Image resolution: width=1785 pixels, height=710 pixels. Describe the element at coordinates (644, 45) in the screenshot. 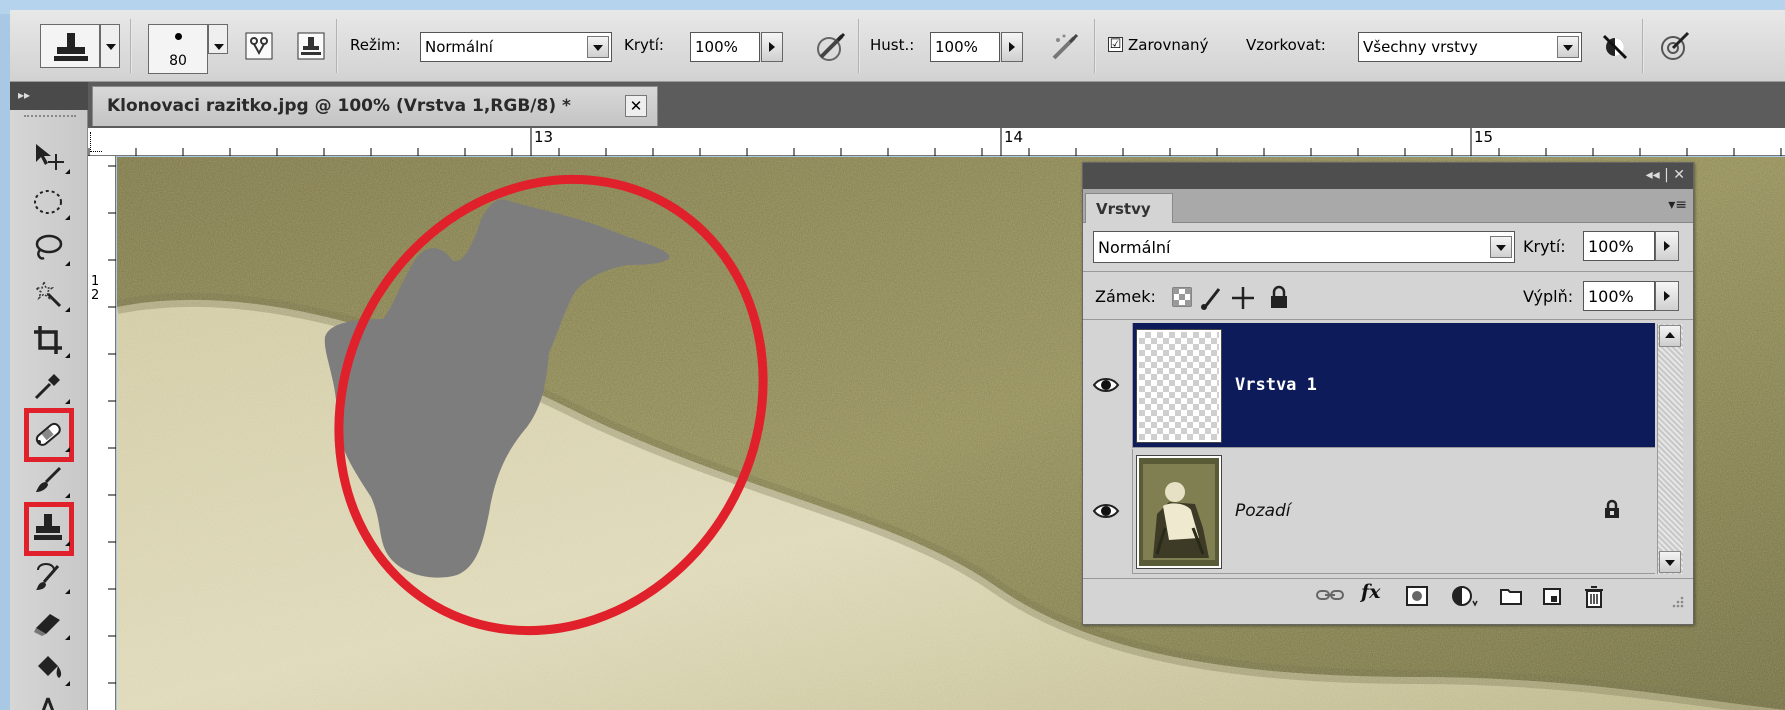

I see `opacity-label: Krytí:` at that location.